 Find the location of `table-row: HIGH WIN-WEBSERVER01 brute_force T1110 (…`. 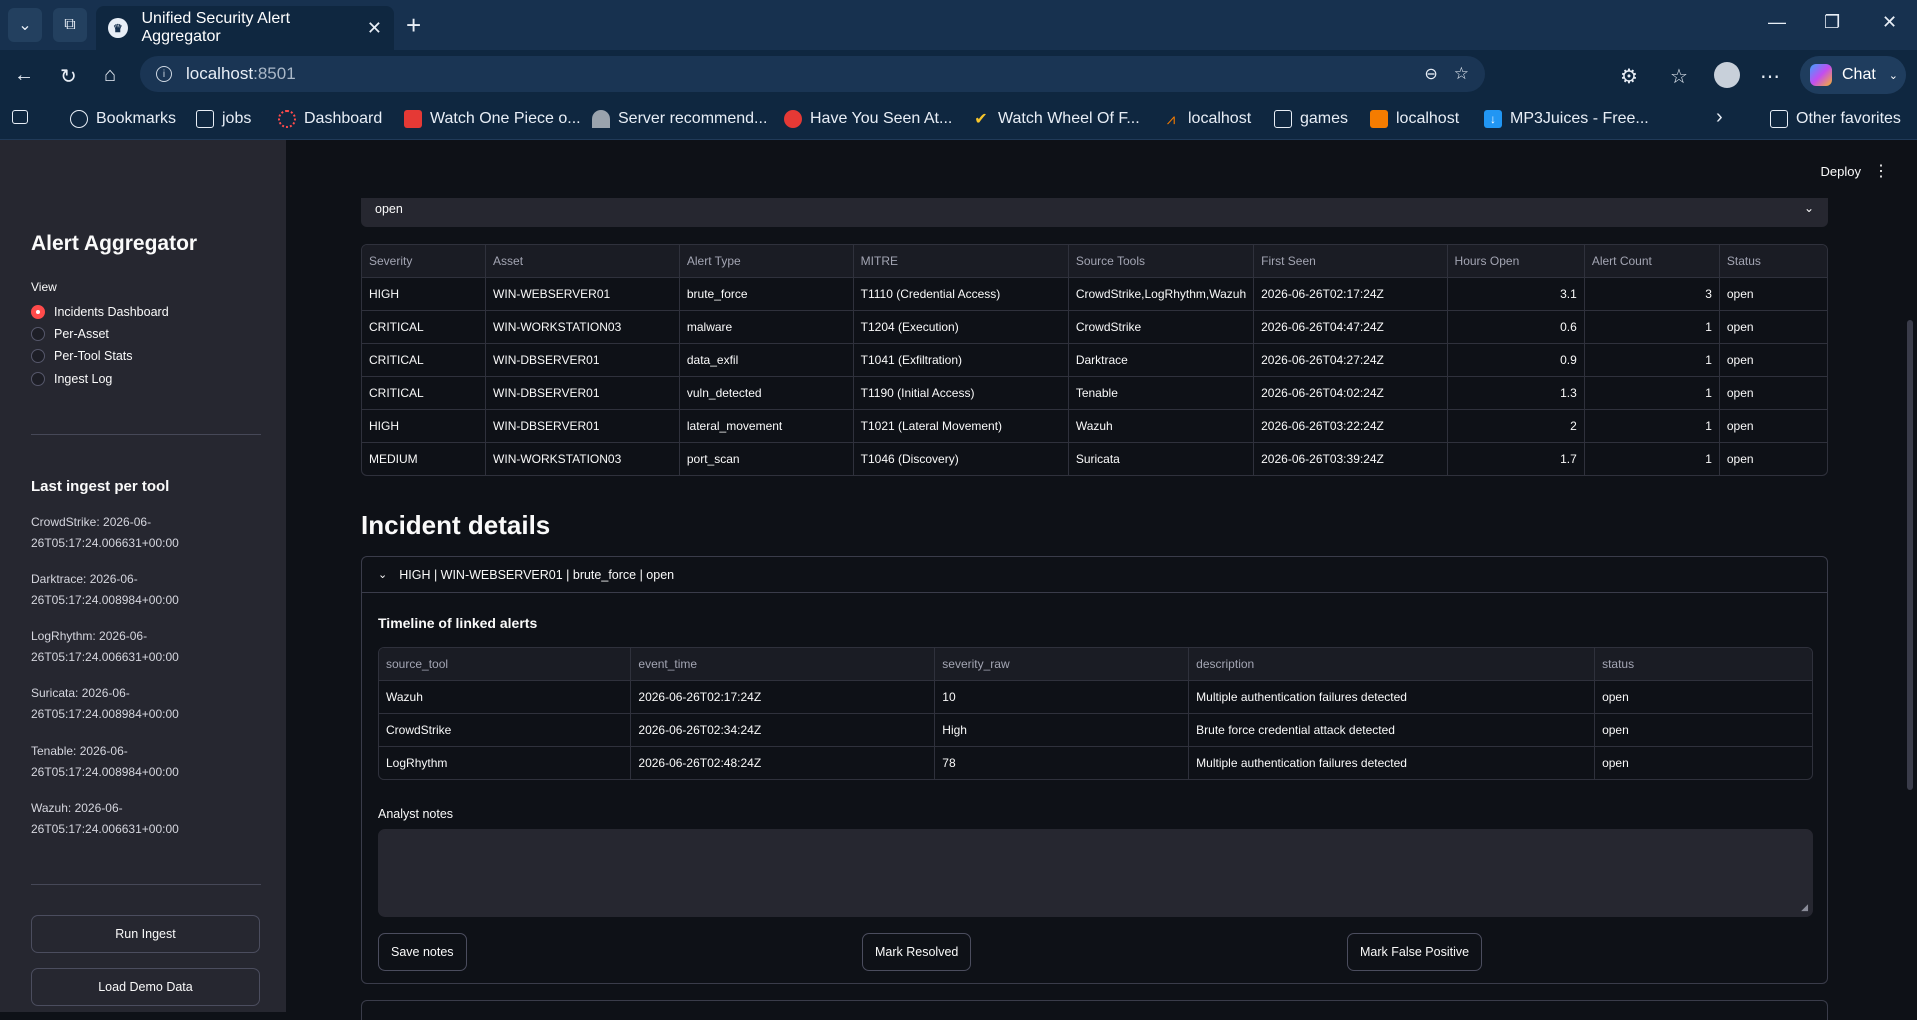

table-row: HIGH WIN-WEBSERVER01 brute_force T1110 (… is located at coordinates (1094, 294).